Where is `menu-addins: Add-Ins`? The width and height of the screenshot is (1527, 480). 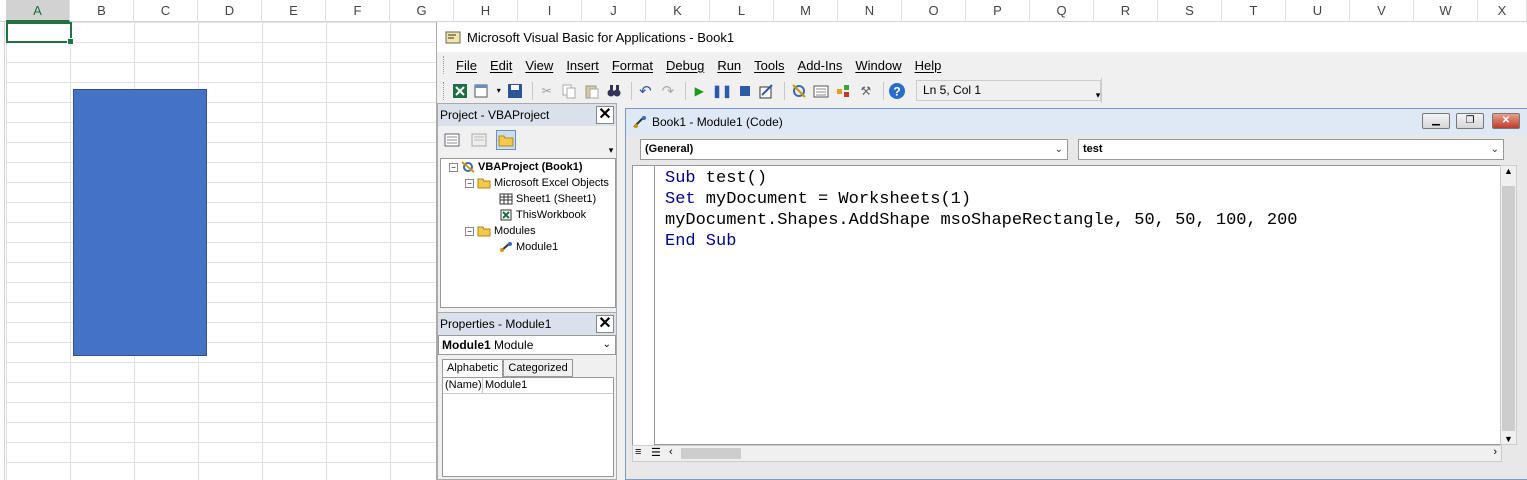
menu-addins: Add-Ins is located at coordinates (820, 65).